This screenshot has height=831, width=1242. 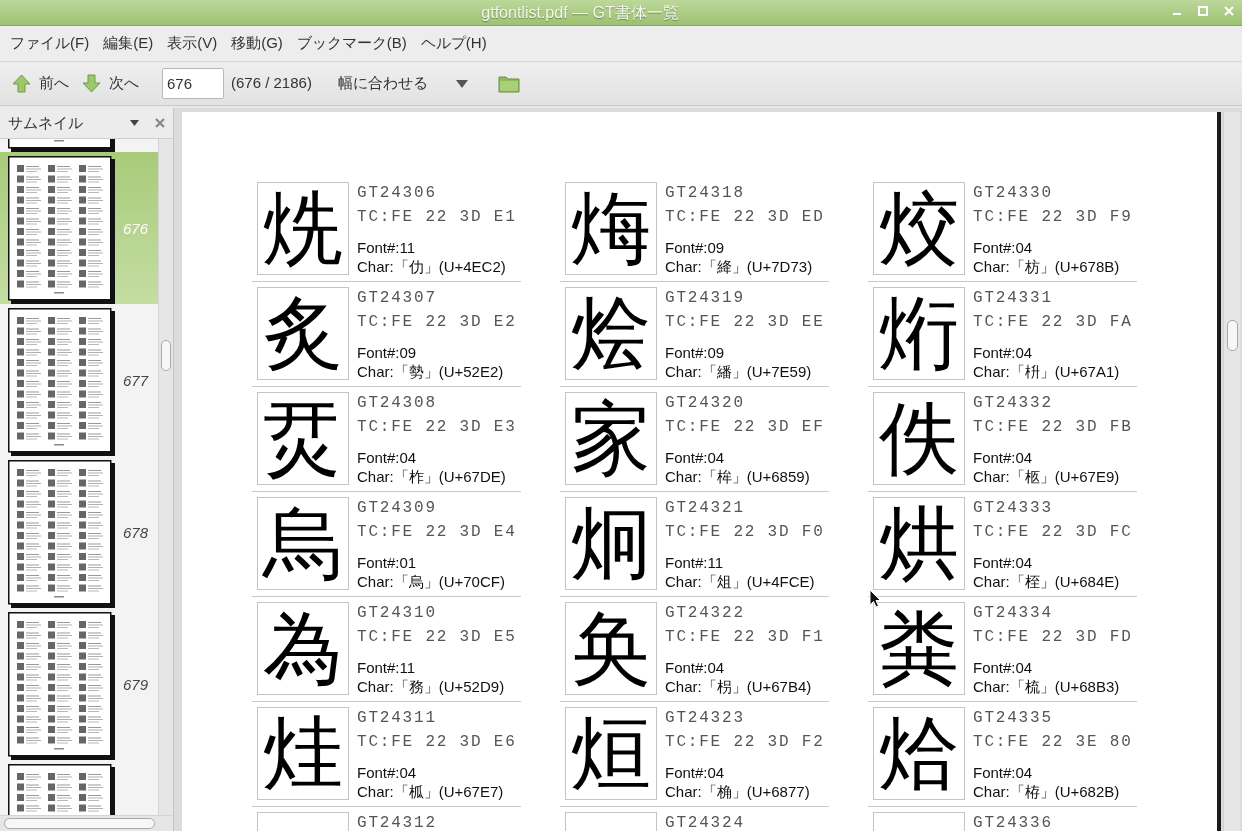 I want to click on tc-code: TC:FE 22 3D E6, so click(x=437, y=742).